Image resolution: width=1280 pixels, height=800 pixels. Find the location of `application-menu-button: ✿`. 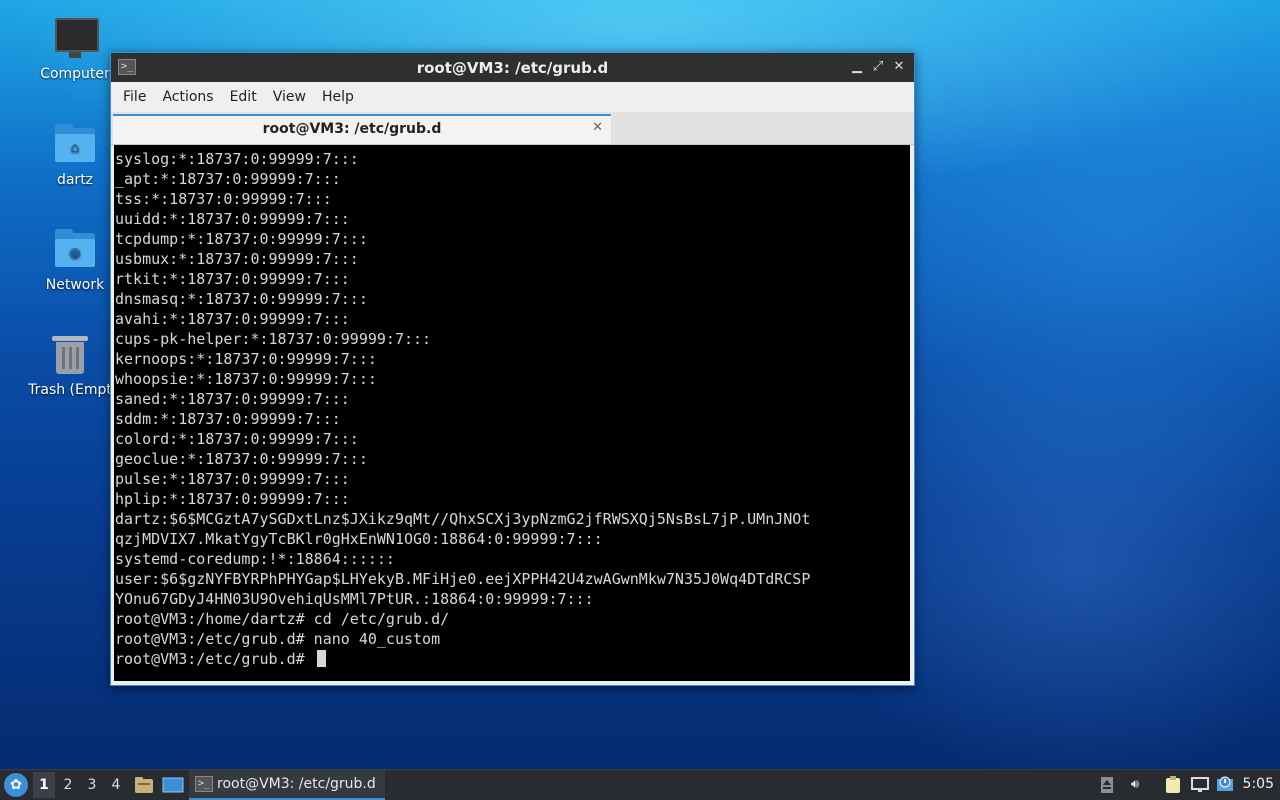

application-menu-button: ✿ is located at coordinates (16, 785).